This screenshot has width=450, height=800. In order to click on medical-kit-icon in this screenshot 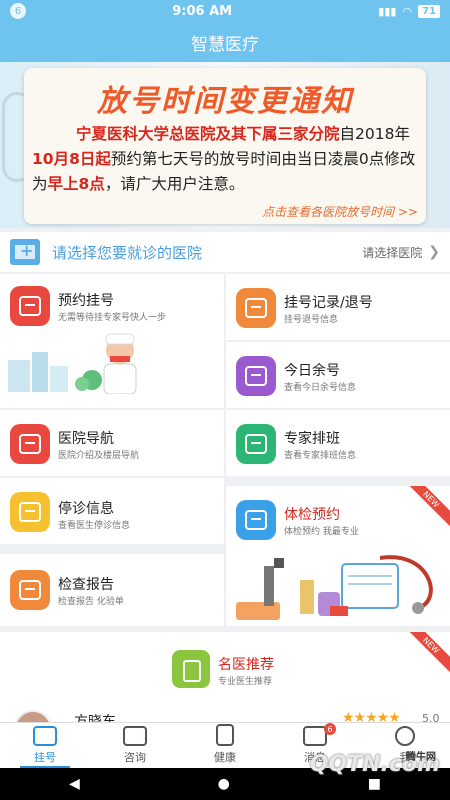, I will do `click(256, 308)`.